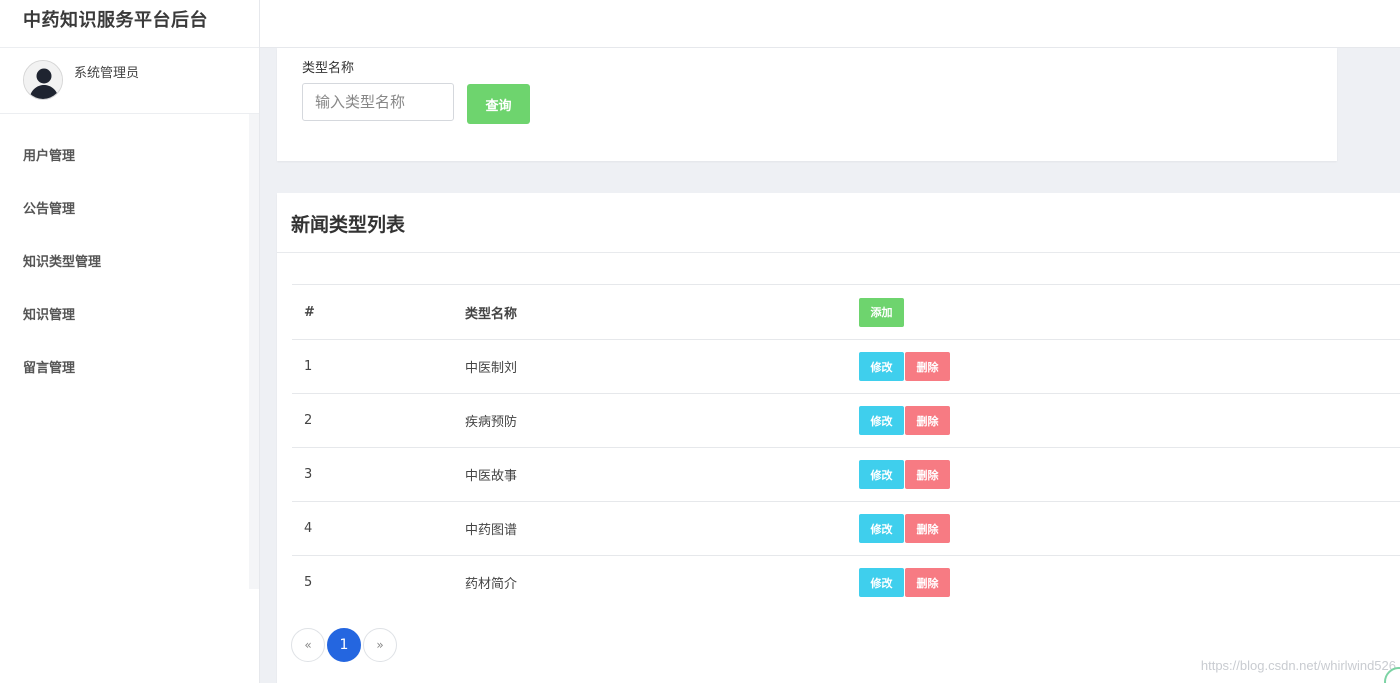 The image size is (1400, 683). Describe the element at coordinates (129, 172) in the screenshot. I see `sidebar-item-users: 用户管理` at that location.